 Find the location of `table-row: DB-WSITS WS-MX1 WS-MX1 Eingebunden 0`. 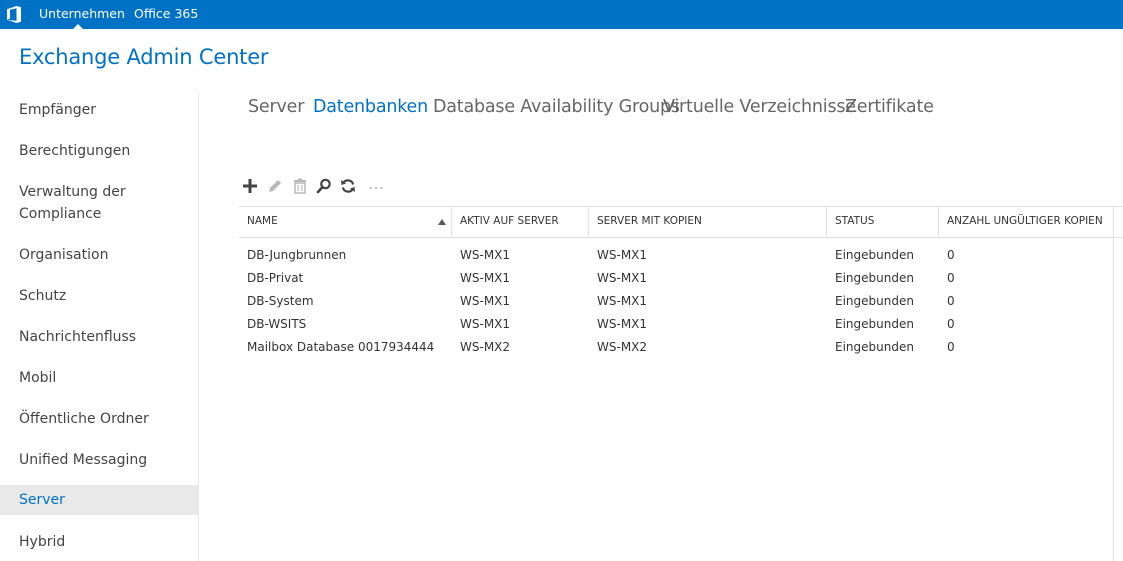

table-row: DB-WSITS WS-MX1 WS-MX1 Eingebunden 0 is located at coordinates (676, 324).